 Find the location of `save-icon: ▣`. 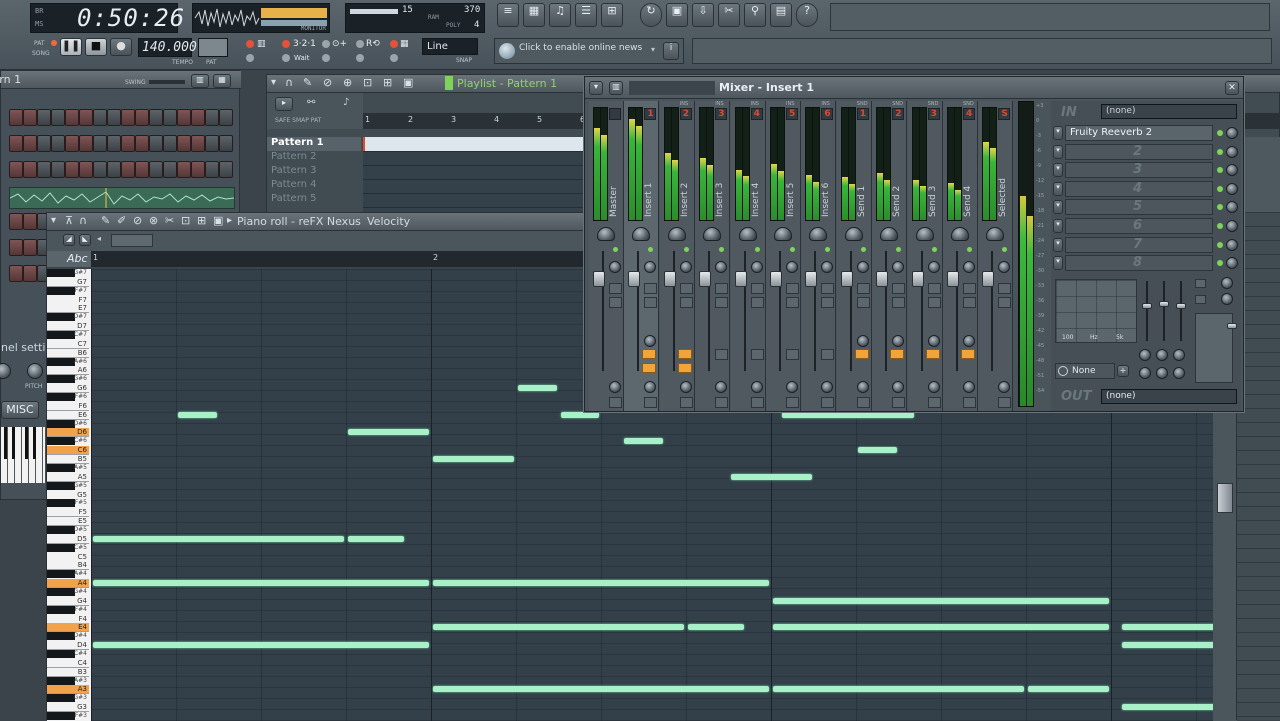

save-icon: ▣ is located at coordinates (677, 15).